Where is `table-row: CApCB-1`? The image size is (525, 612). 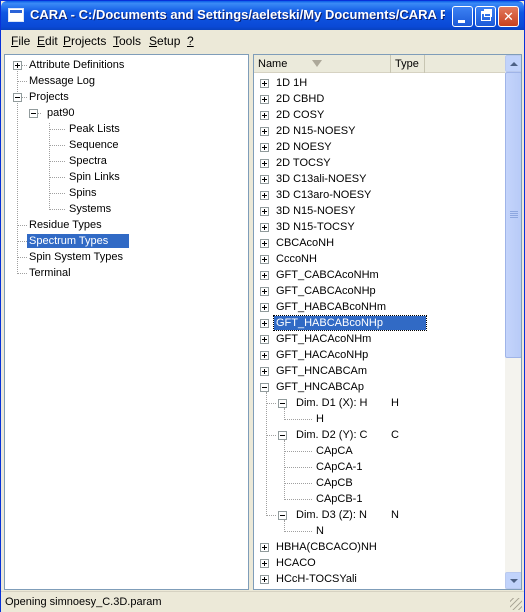 table-row: CApCB-1 is located at coordinates (339, 499).